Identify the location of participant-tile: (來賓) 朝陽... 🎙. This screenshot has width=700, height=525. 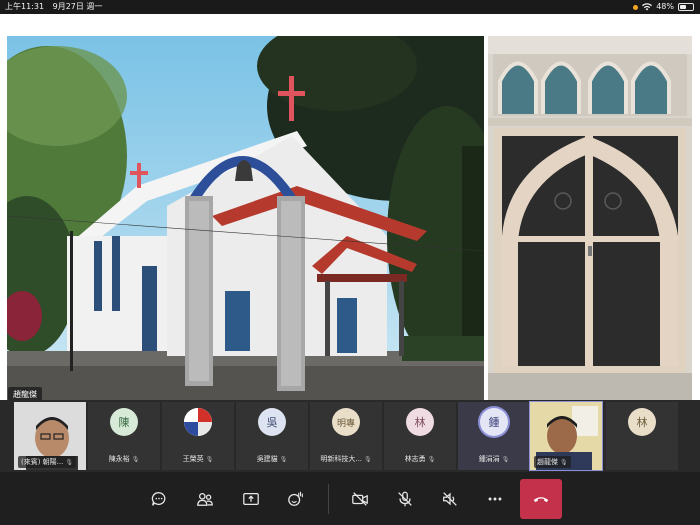
(50, 436).